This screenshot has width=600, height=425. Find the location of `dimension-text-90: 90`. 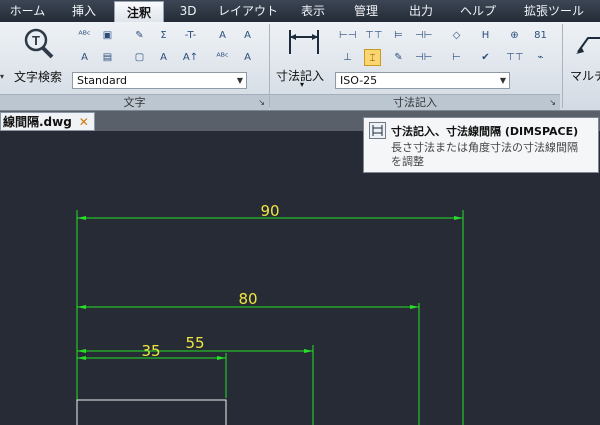

dimension-text-90: 90 is located at coordinates (269, 211).